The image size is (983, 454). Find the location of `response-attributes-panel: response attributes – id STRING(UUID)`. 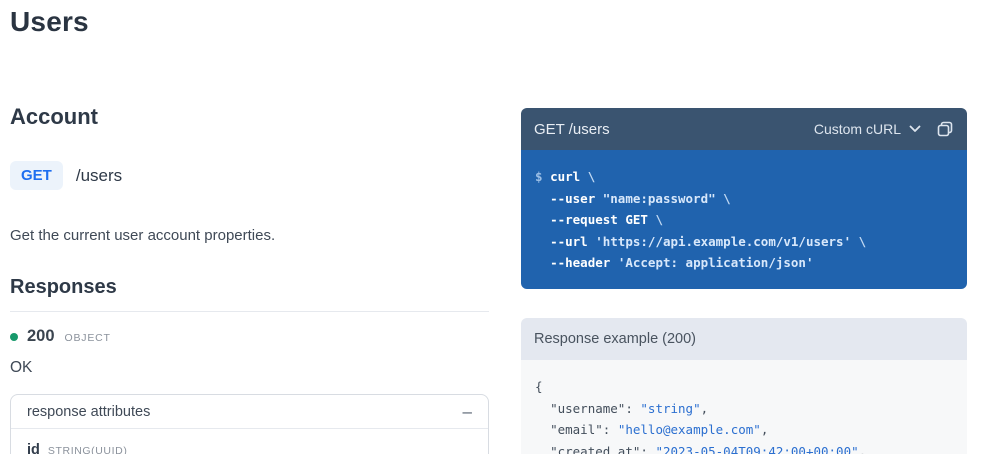

response-attributes-panel: response attributes – id STRING(UUID) is located at coordinates (249, 424).